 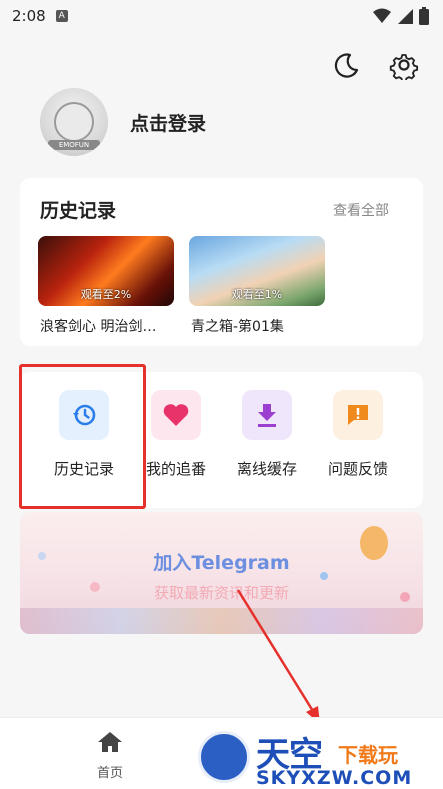 I want to click on watermark-logo-icon, so click(x=224, y=757).